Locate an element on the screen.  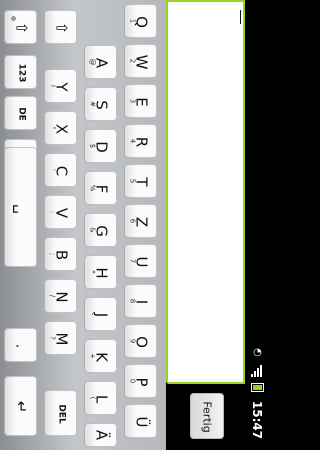
key-u: 7 U is located at coordinates (140, 261).